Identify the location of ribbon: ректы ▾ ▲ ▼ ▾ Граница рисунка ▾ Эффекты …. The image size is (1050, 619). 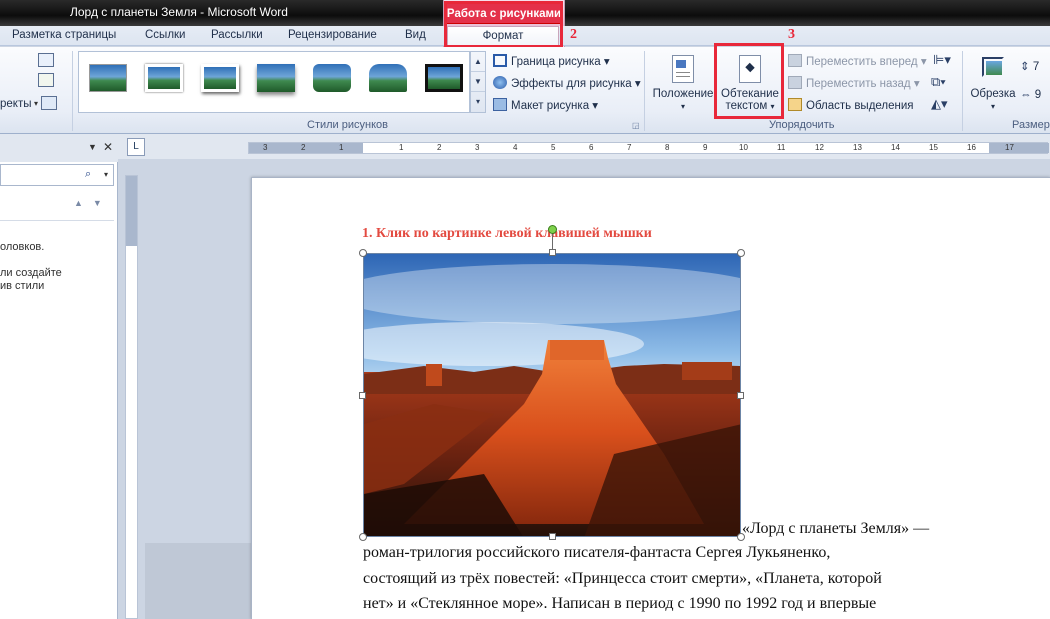
(525, 88).